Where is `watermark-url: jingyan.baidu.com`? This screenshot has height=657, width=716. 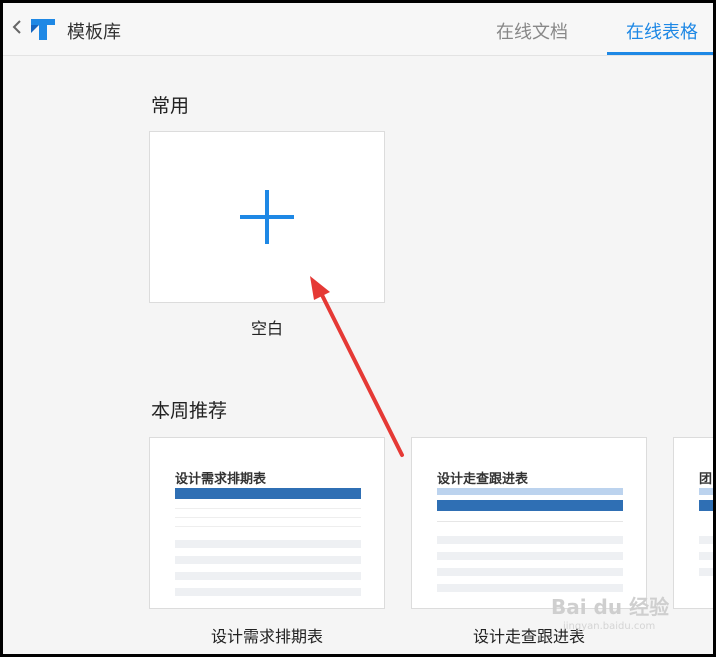 watermark-url: jingyan.baidu.com is located at coordinates (609, 626).